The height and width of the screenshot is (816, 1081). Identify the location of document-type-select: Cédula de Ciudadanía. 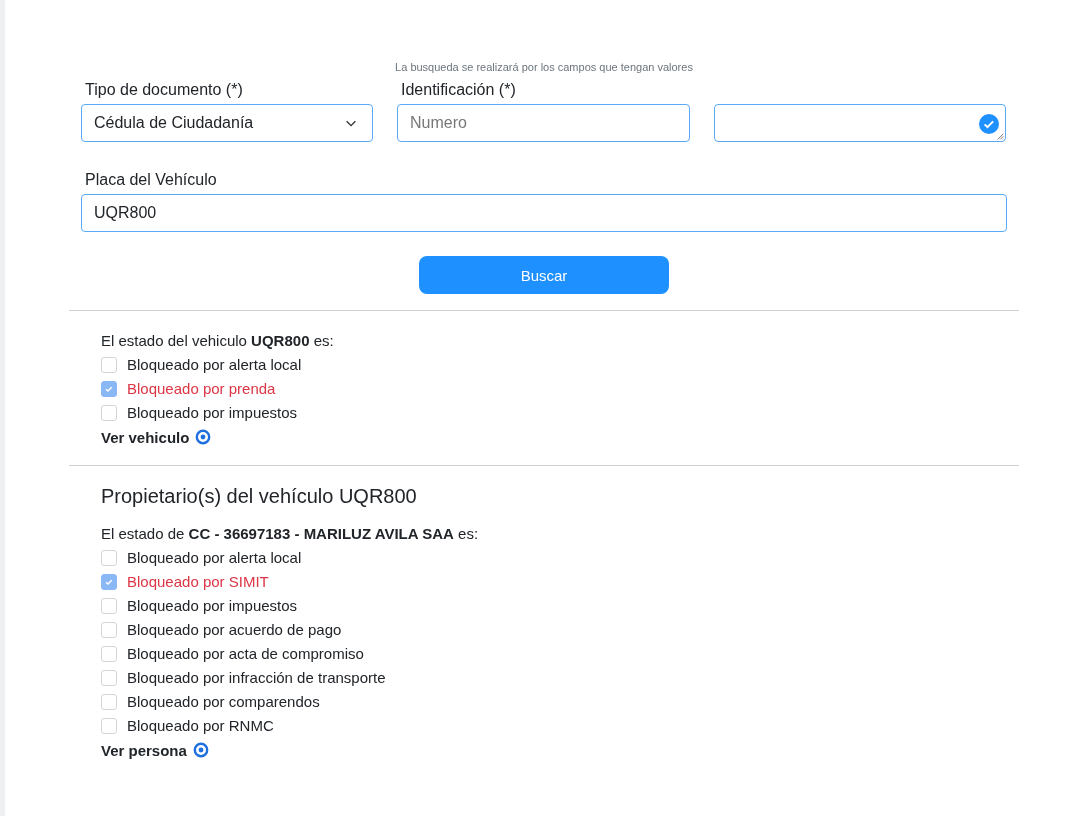
(227, 123).